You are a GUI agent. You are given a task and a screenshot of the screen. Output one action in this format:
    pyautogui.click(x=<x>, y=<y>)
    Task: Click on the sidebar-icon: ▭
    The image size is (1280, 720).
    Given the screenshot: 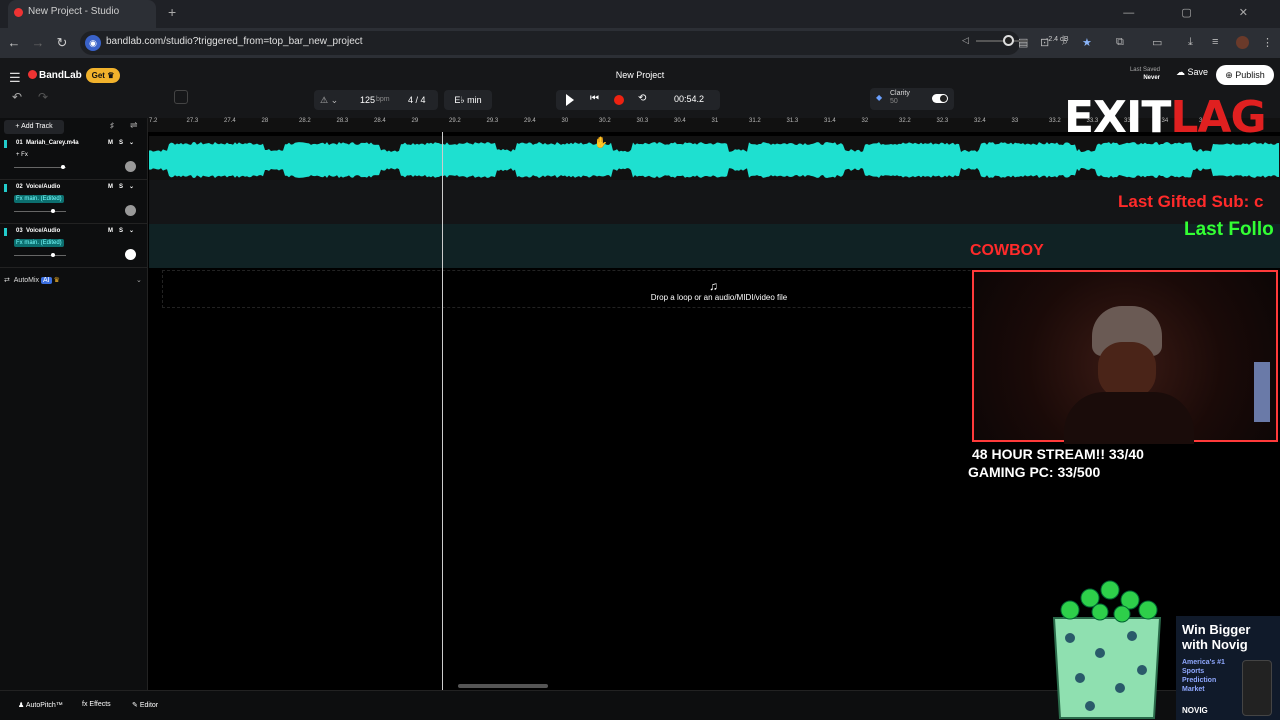 What is the action you would take?
    pyautogui.click(x=1157, y=42)
    